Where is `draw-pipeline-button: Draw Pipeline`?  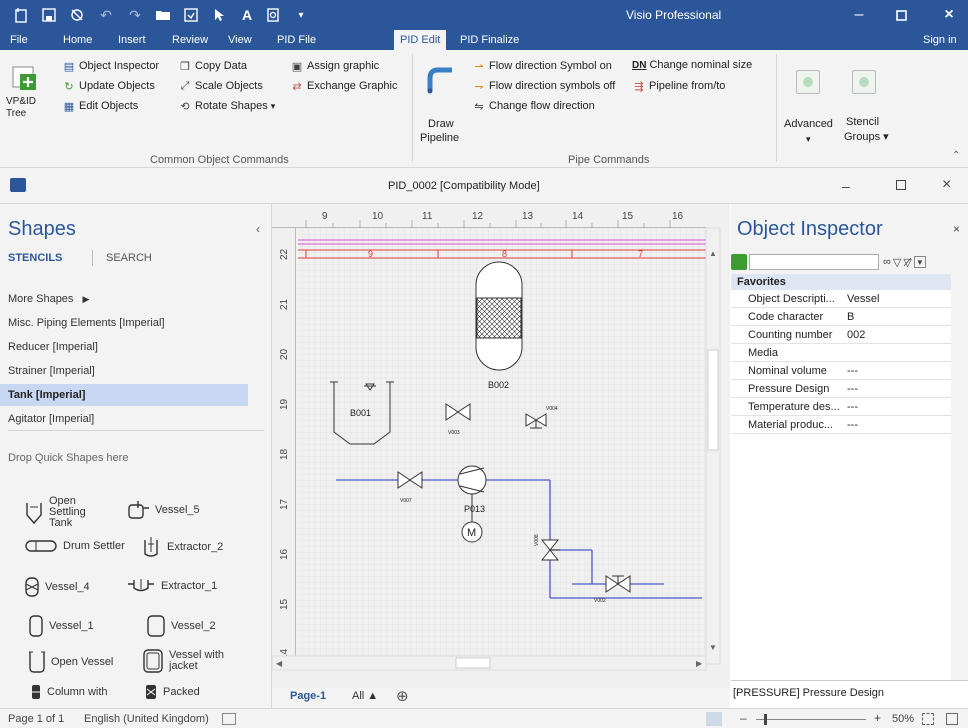 draw-pipeline-button: Draw Pipeline is located at coordinates (441, 101).